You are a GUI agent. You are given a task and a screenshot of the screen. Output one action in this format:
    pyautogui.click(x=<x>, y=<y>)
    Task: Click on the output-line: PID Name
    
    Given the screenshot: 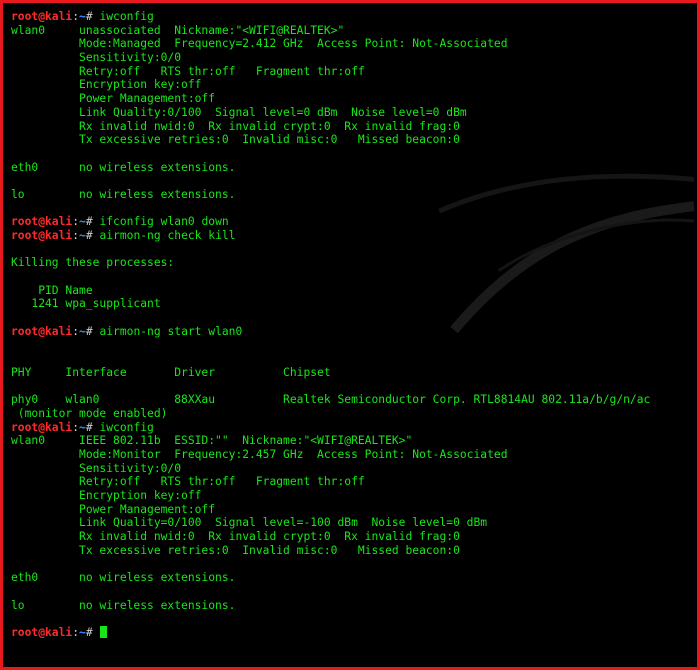 What is the action you would take?
    pyautogui.click(x=52, y=290)
    